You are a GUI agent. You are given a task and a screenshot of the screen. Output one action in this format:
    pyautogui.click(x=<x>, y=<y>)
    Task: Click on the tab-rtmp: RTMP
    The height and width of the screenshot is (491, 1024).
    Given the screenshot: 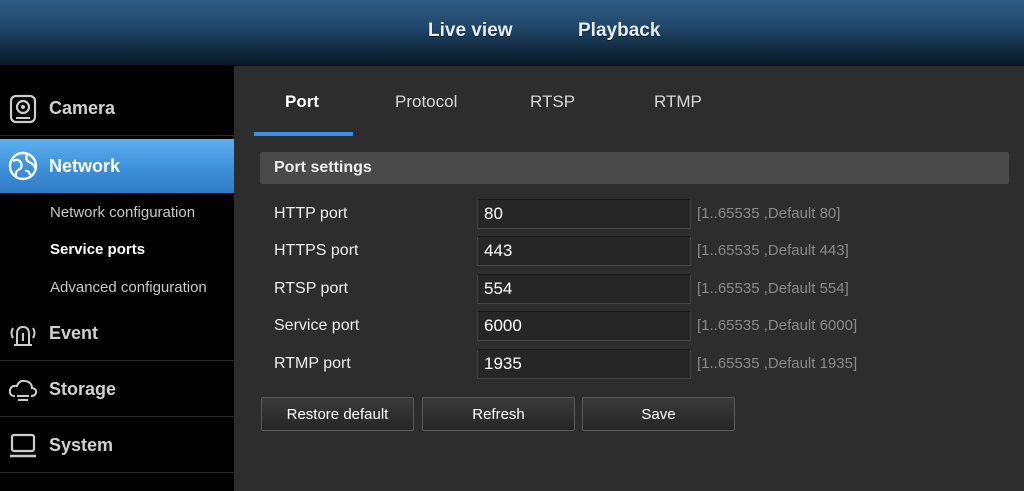 What is the action you would take?
    pyautogui.click(x=678, y=102)
    